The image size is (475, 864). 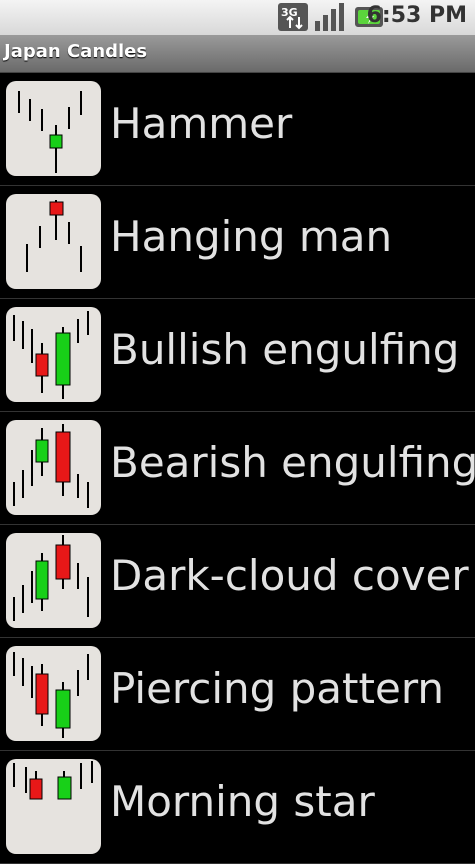 I want to click on pattern-label: Hammer, so click(x=201, y=123).